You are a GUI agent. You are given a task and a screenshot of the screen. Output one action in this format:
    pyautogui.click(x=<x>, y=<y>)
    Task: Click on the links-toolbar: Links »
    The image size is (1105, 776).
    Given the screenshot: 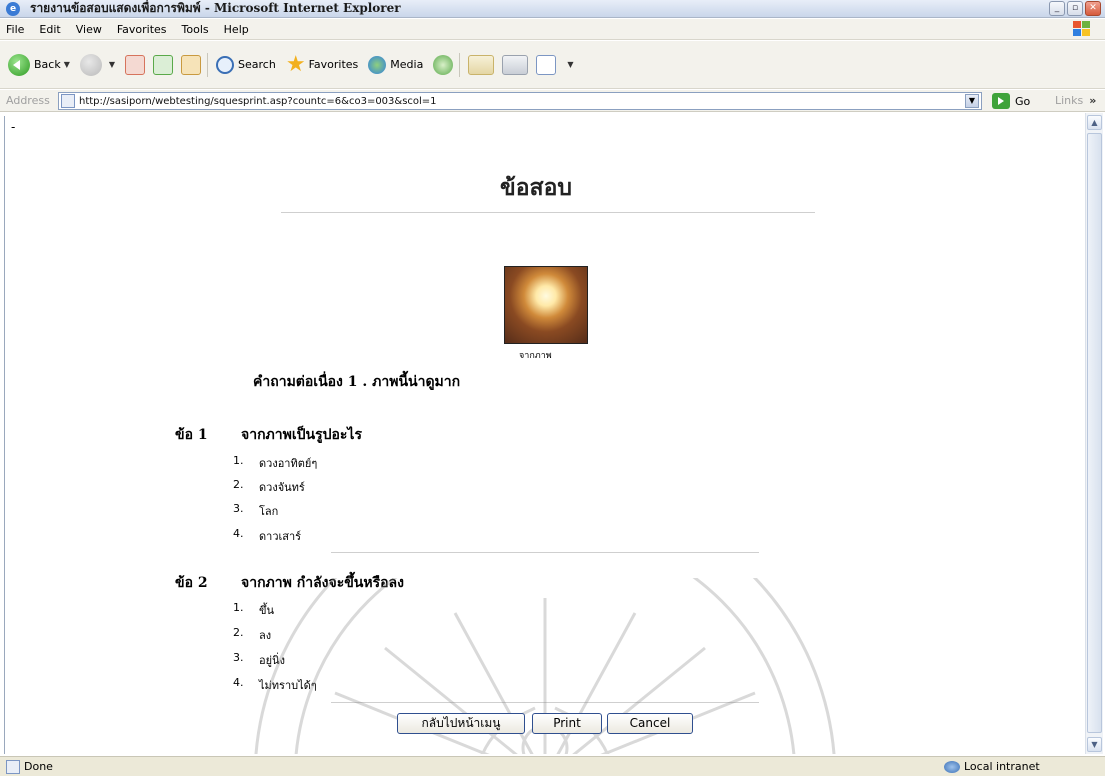 What is the action you would take?
    pyautogui.click(x=1075, y=100)
    